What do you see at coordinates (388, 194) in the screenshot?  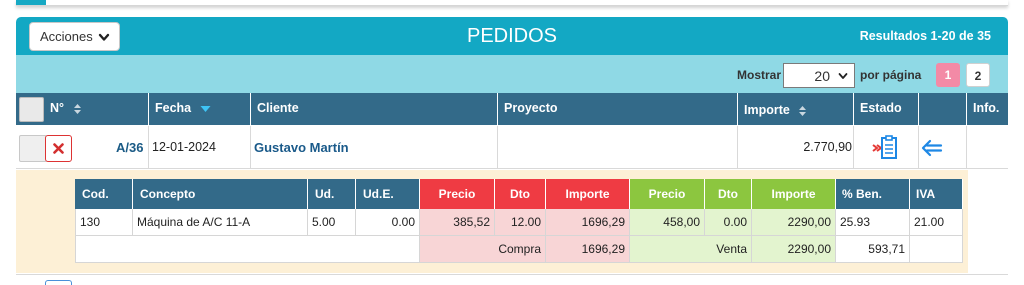 I see `detail-col-ude: Ud.E.` at bounding box center [388, 194].